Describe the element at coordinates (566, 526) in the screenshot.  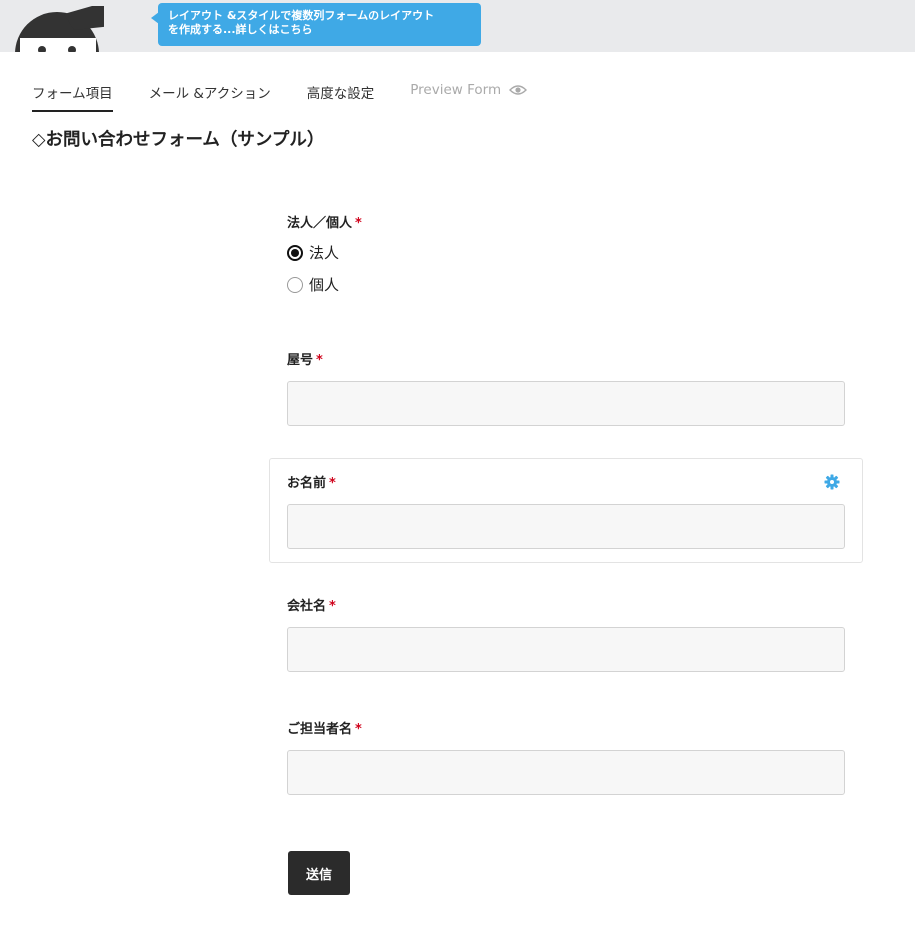
I see `name-input` at that location.